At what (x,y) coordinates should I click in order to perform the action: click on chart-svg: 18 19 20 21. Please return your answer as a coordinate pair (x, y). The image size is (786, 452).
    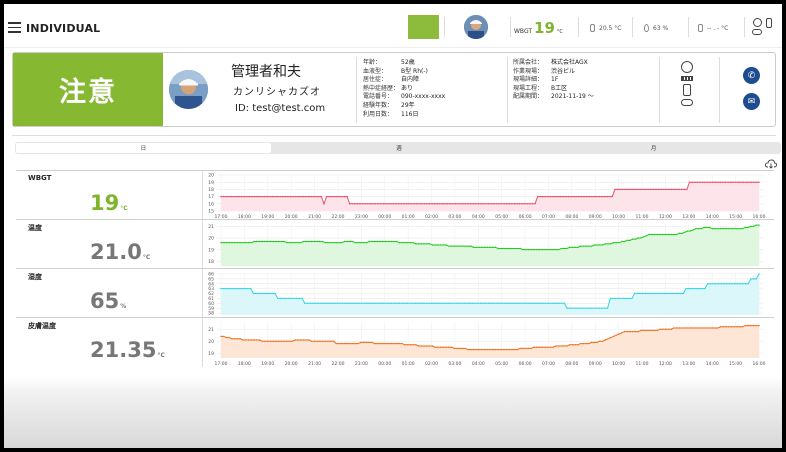
    Looking at the image, I should click on (485, 245).